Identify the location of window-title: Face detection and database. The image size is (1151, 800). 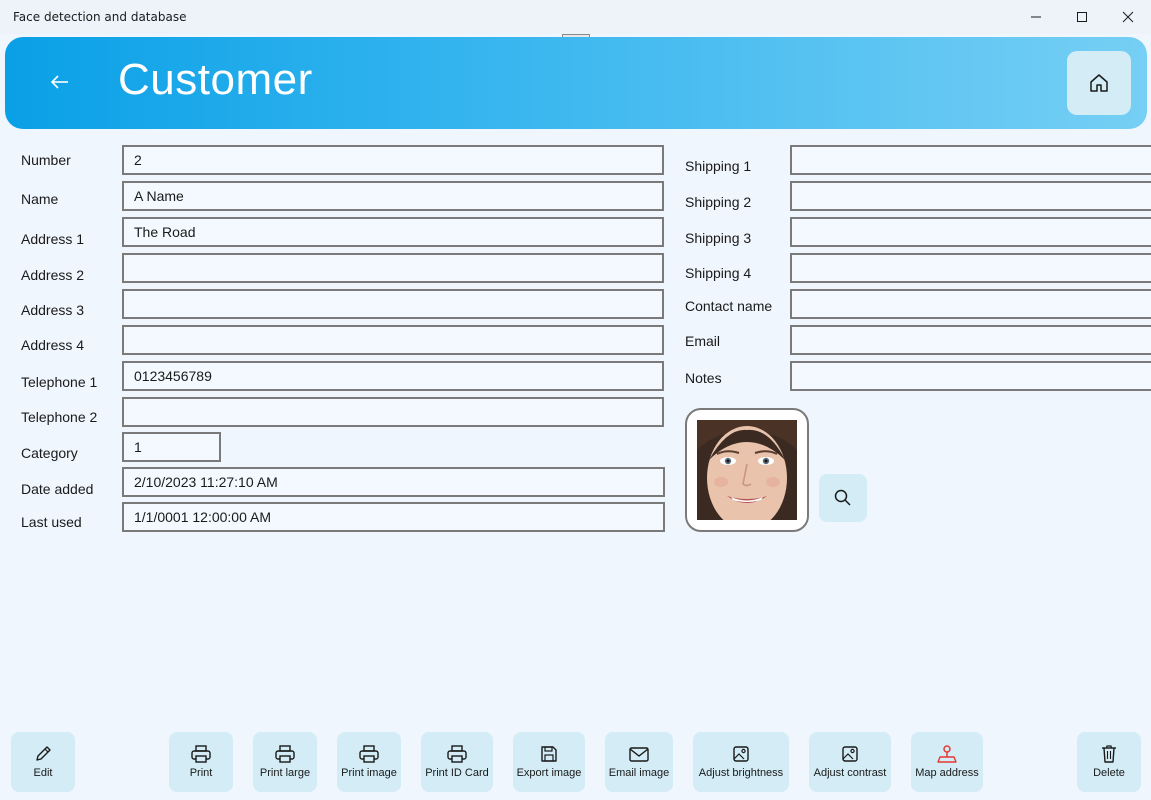
(100, 17).